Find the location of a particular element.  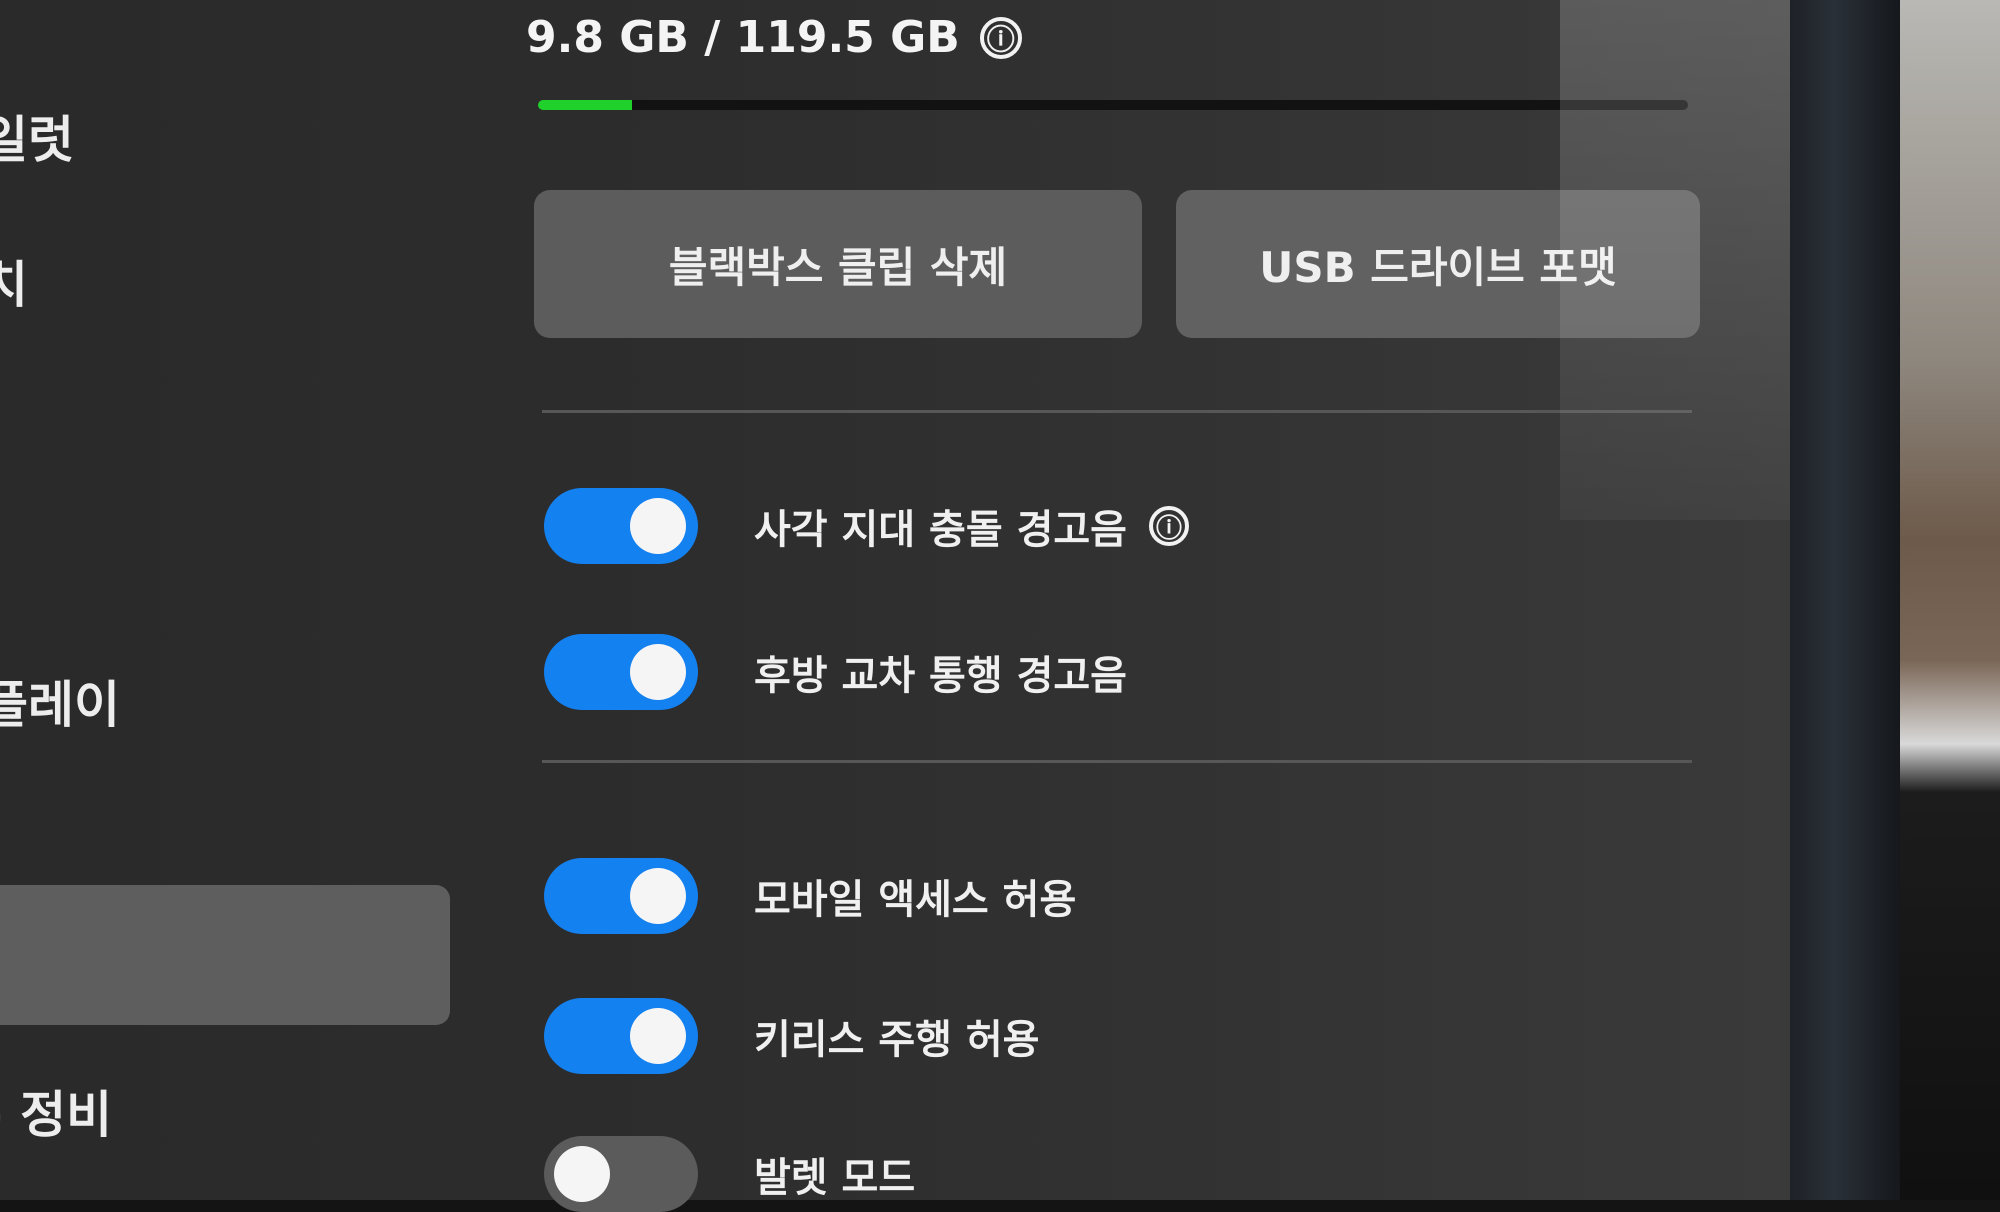

toggle-row-valet-mode: 발렛 모드 is located at coordinates (729, 1174).